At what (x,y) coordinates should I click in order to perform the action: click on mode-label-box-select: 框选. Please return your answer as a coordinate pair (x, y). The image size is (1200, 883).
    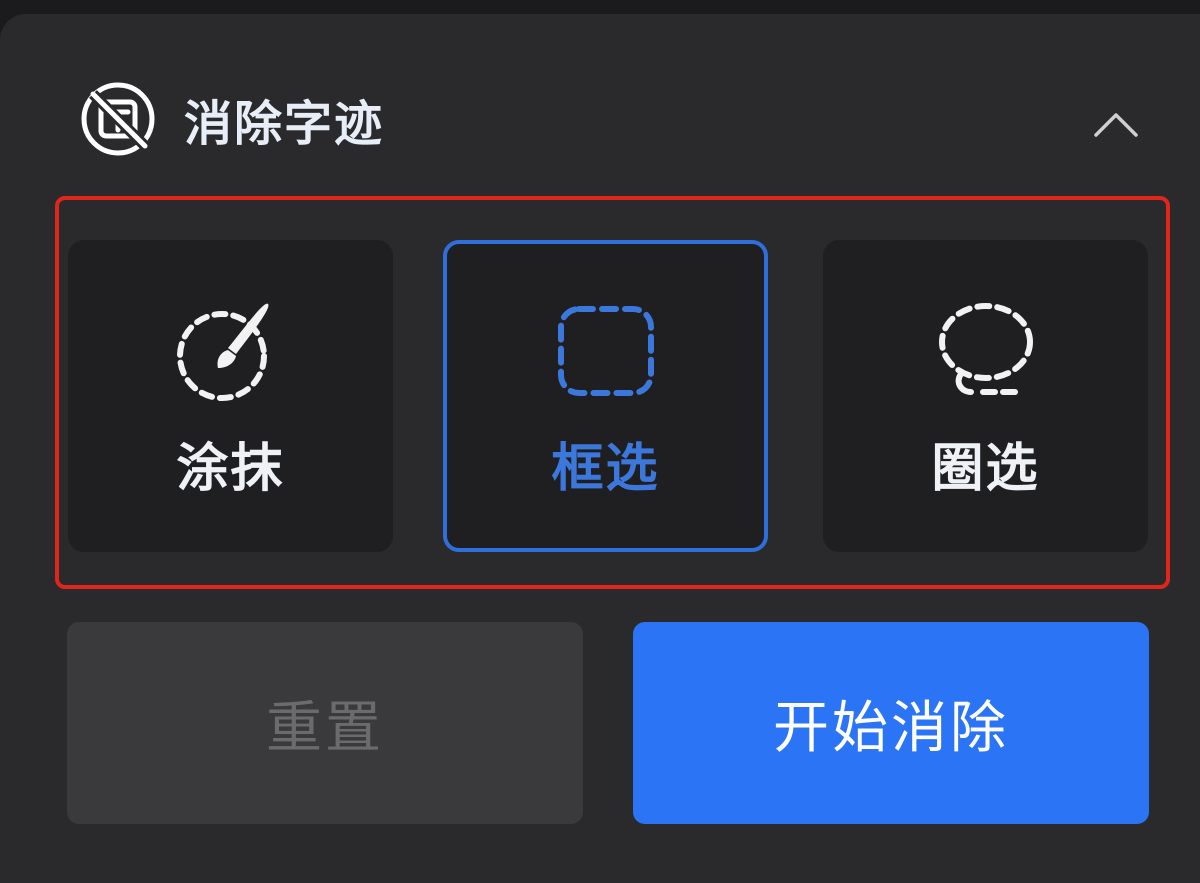
    Looking at the image, I should click on (605, 469).